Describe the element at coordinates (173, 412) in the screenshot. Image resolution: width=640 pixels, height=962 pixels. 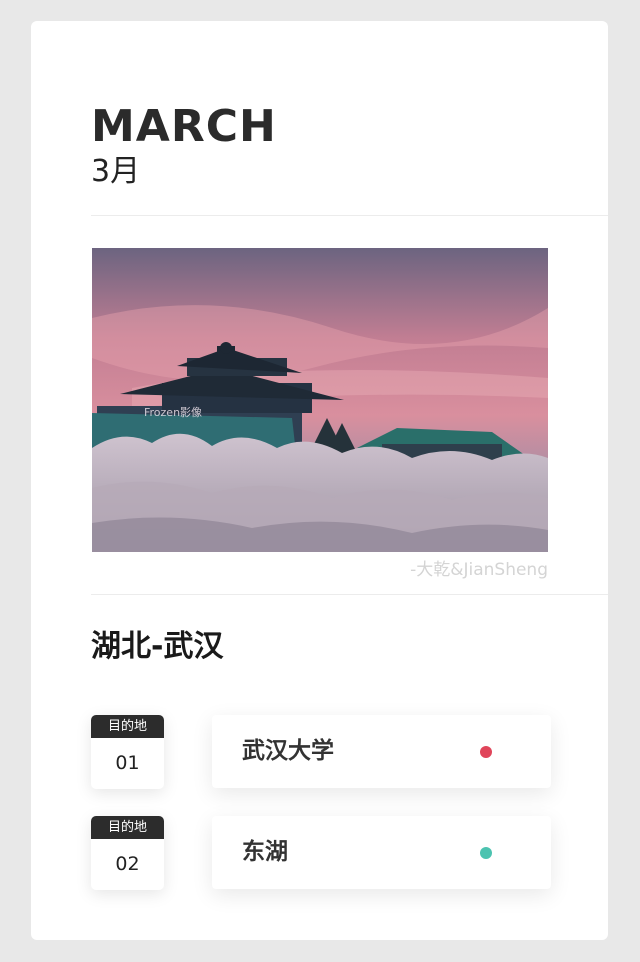
I see `photo-watermark: Frozen影像` at that location.